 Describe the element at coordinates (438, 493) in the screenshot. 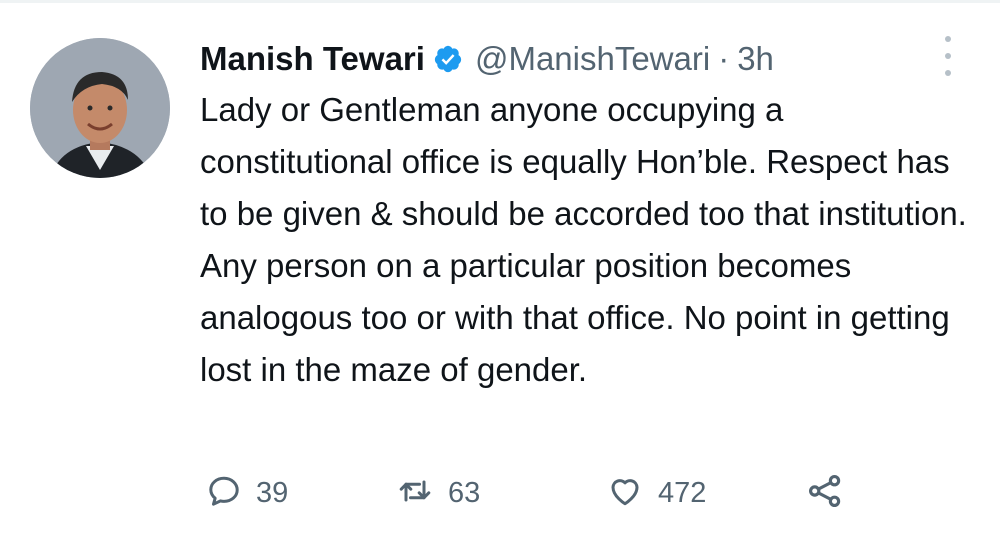

I see `retweet-button: 63` at that location.